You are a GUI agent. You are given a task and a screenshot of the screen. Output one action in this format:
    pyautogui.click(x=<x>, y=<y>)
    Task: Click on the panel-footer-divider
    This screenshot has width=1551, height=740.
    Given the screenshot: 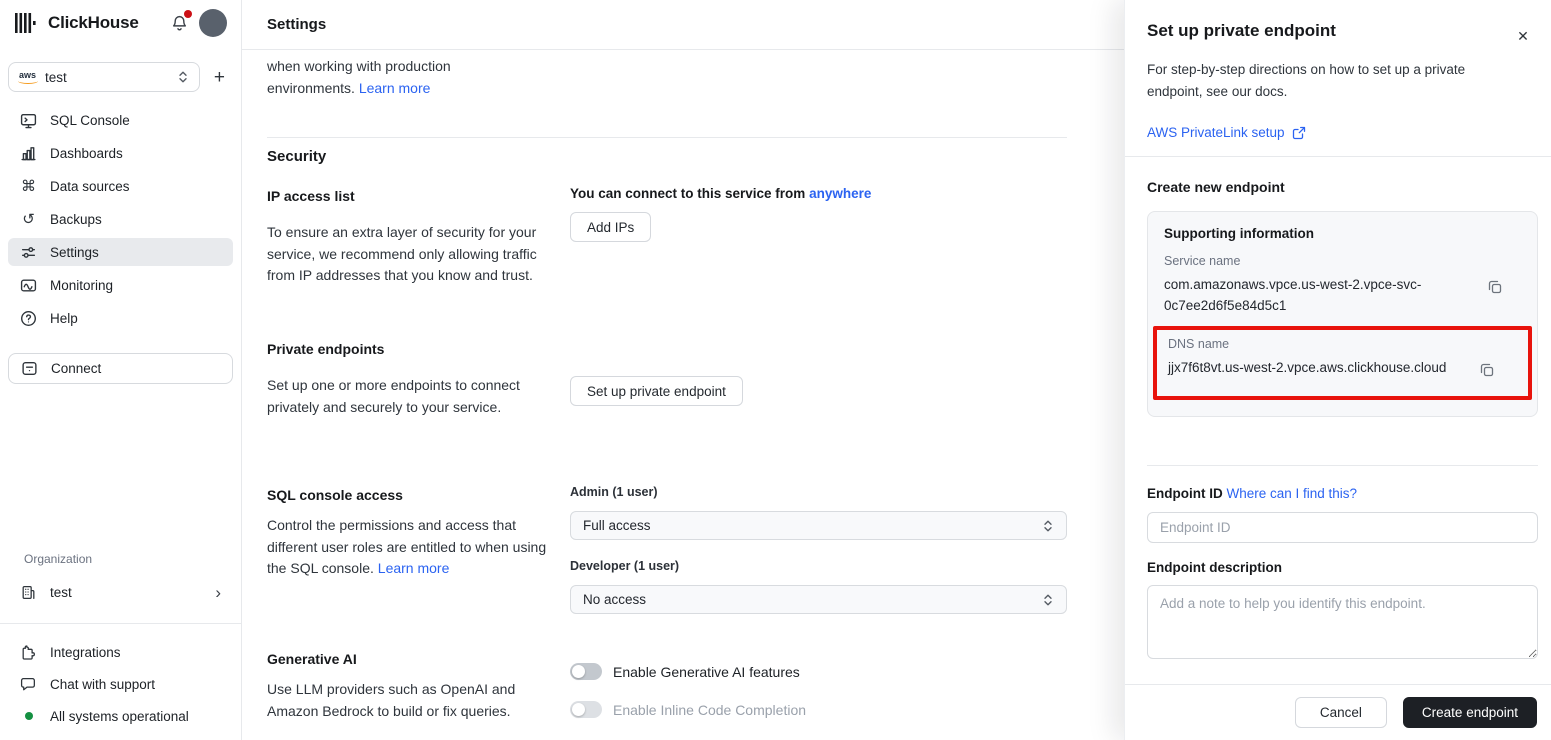 What is the action you would take?
    pyautogui.click(x=1338, y=684)
    